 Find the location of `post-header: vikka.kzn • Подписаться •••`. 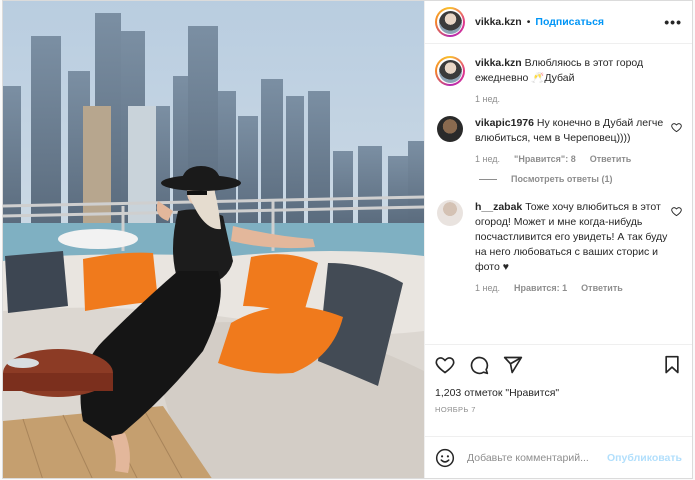

post-header: vikka.kzn • Подписаться ••• is located at coordinates (558, 22).